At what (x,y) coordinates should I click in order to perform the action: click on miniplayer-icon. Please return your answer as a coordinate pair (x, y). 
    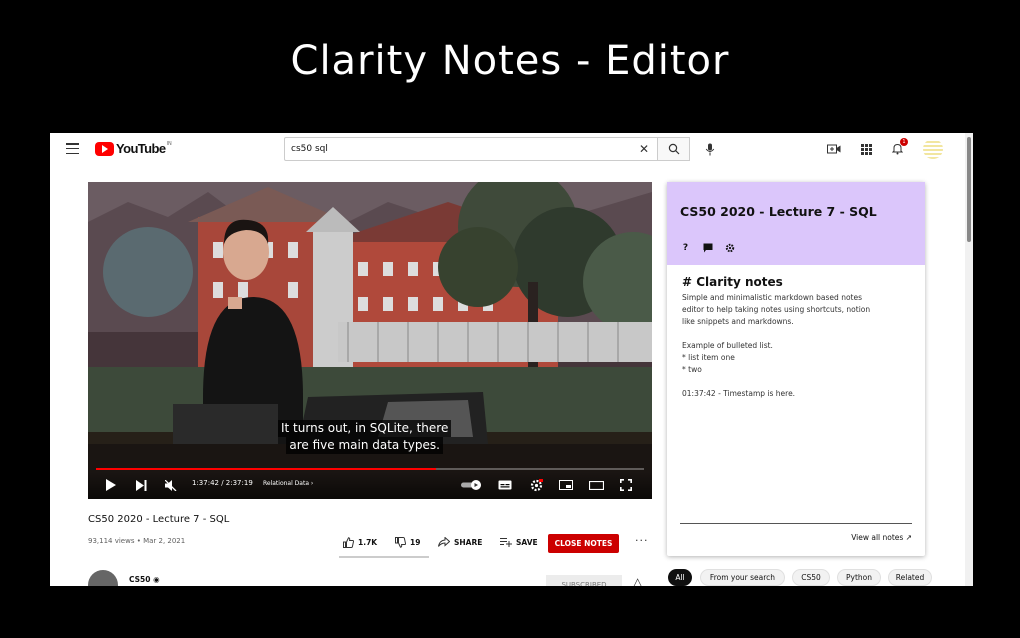
    Looking at the image, I should click on (566, 485).